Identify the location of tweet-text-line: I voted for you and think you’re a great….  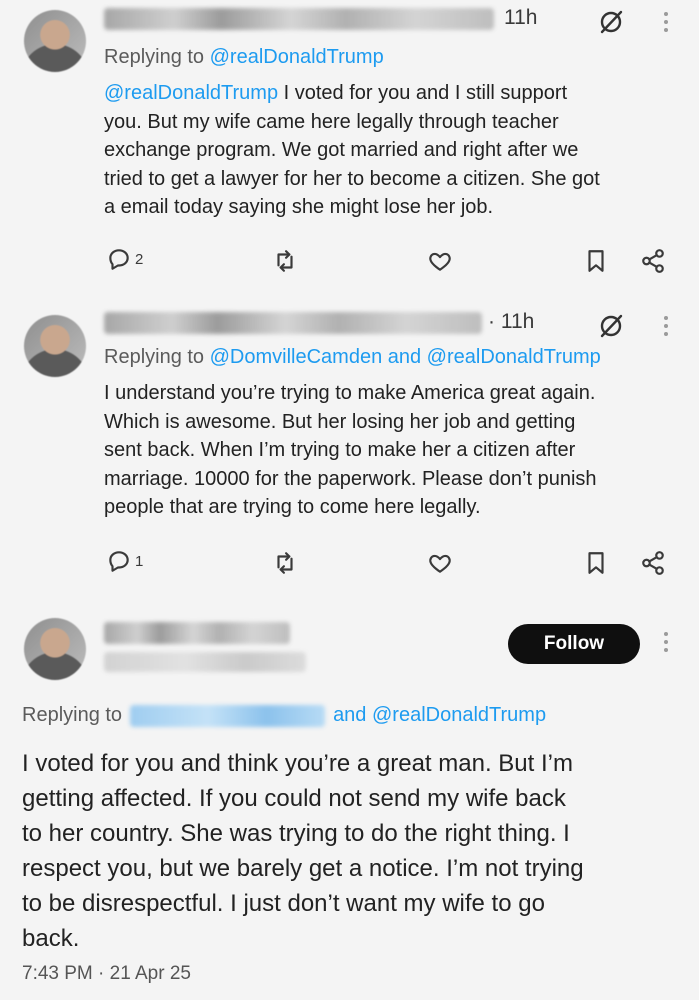
(297, 763).